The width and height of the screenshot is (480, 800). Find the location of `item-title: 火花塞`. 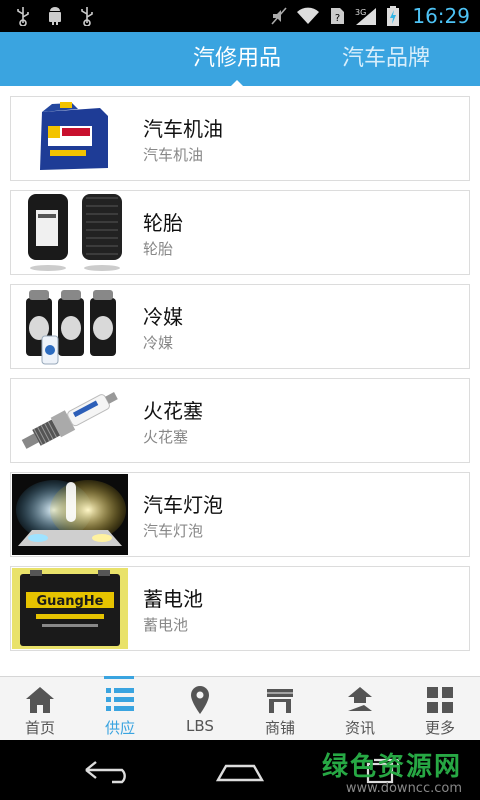

item-title: 火花塞 is located at coordinates (173, 411).